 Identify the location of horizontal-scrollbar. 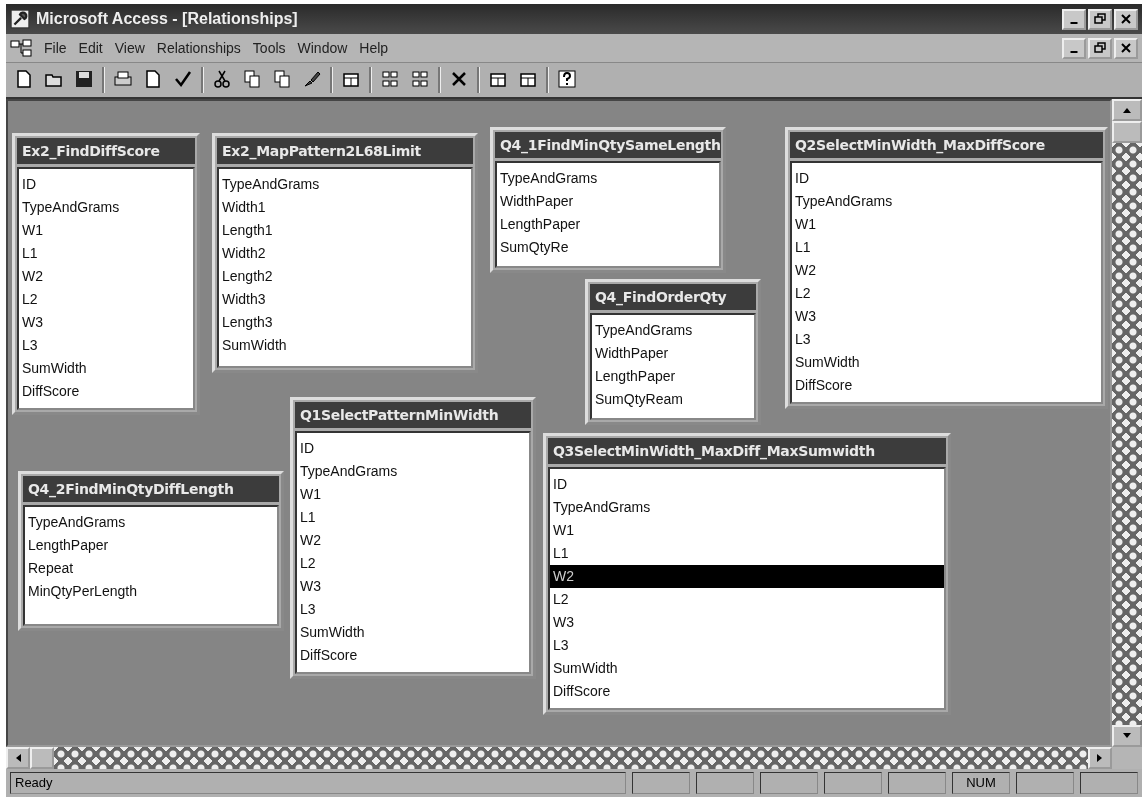
(574, 758).